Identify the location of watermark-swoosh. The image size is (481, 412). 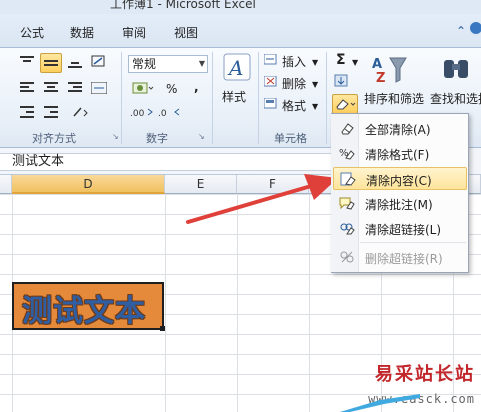
(380, 403).